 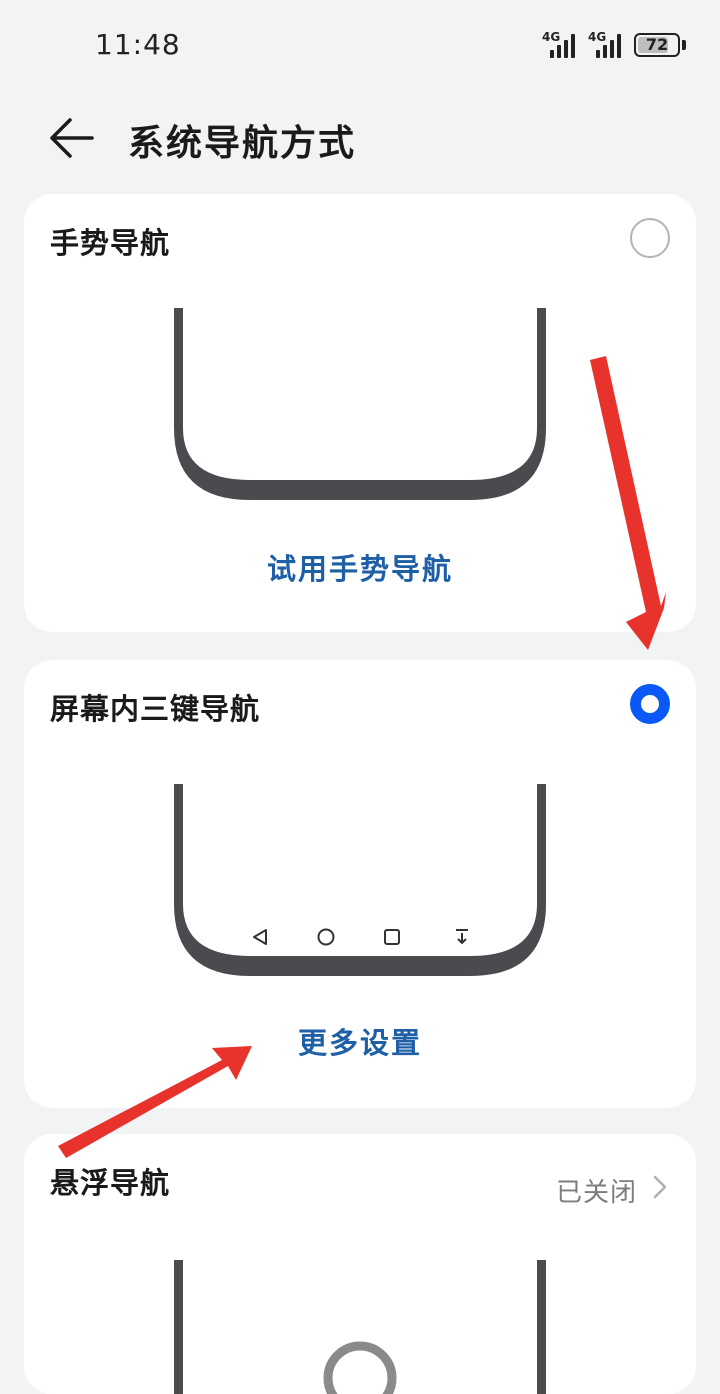 What do you see at coordinates (138, 44) in the screenshot?
I see `status-time: 11:48` at bounding box center [138, 44].